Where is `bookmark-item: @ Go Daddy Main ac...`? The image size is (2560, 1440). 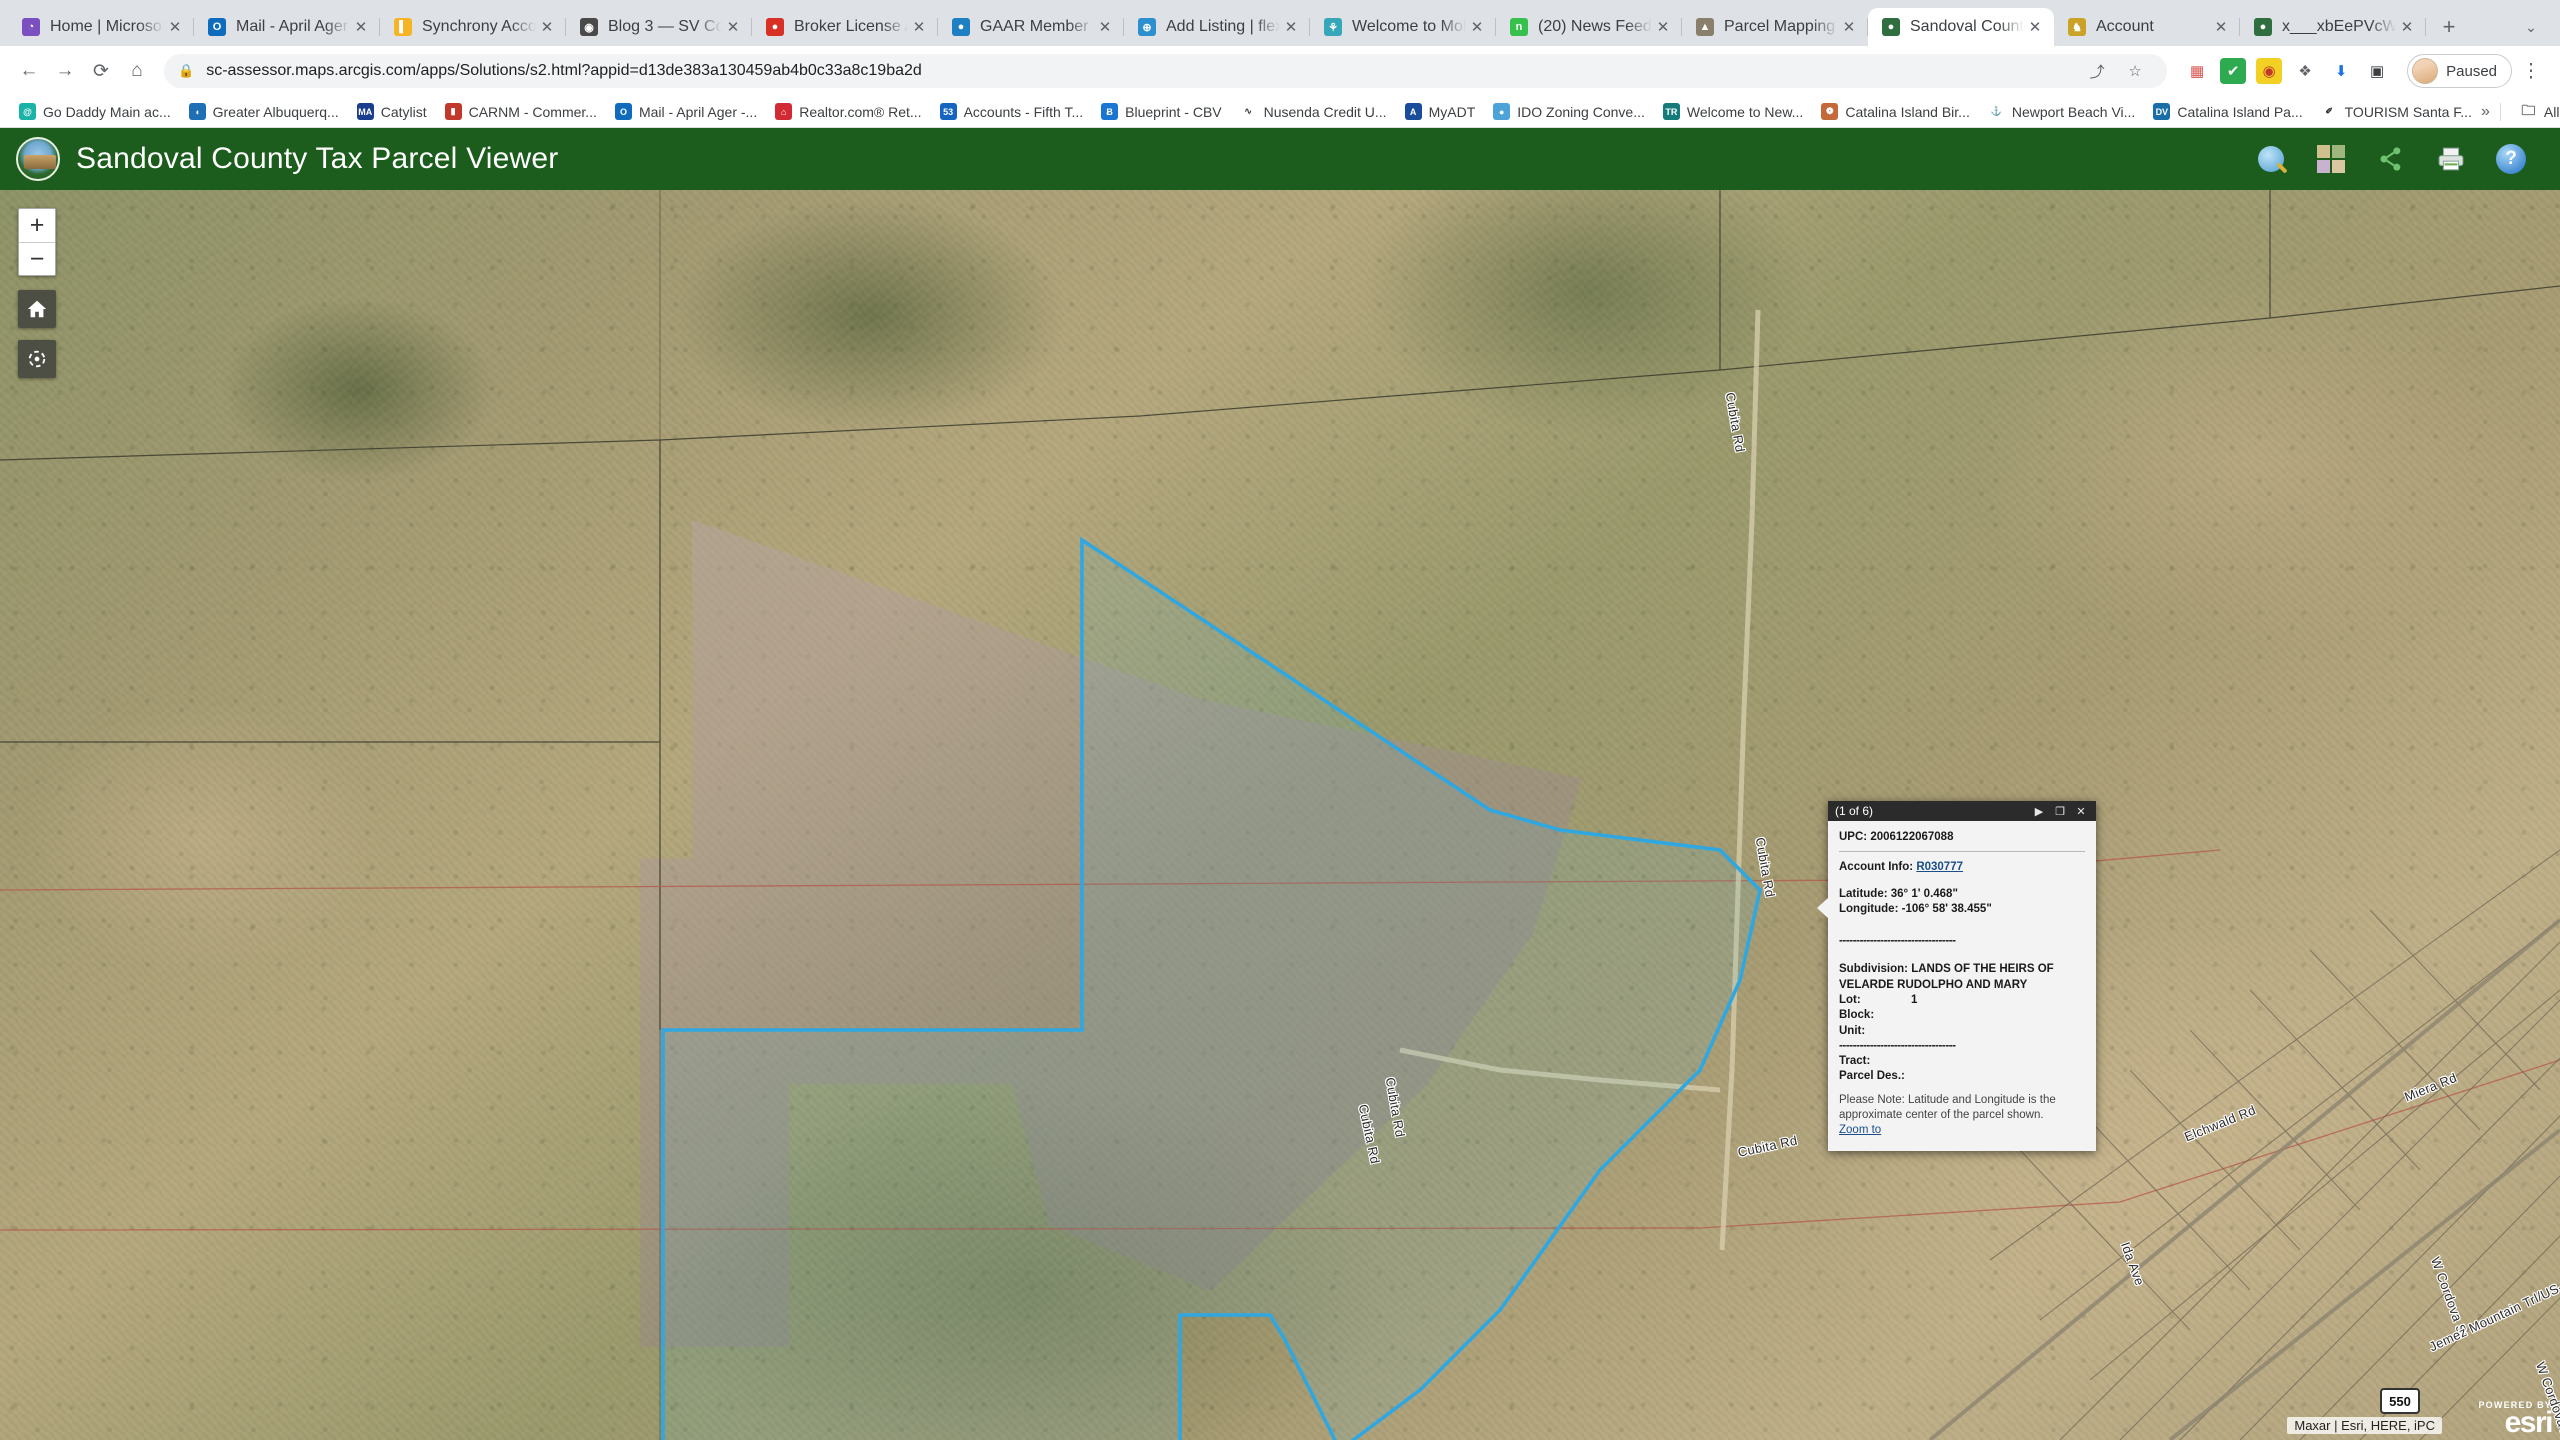
bookmark-item: @ Go Daddy Main ac... is located at coordinates (95, 112).